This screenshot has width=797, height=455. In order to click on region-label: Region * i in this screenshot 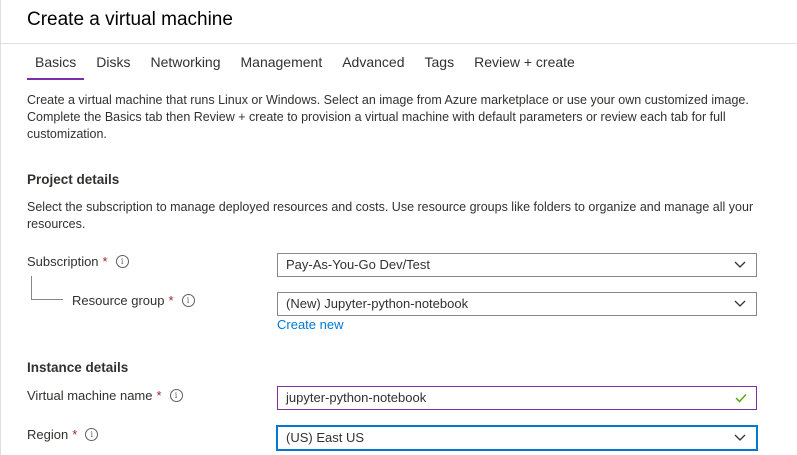, I will do `click(63, 434)`.